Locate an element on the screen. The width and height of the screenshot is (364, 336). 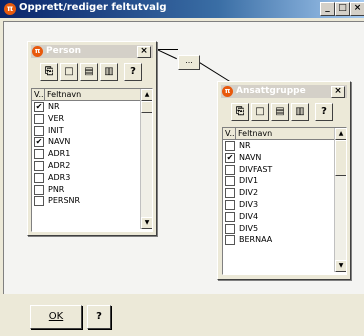
list-item: NR is located at coordinates (278, 145).